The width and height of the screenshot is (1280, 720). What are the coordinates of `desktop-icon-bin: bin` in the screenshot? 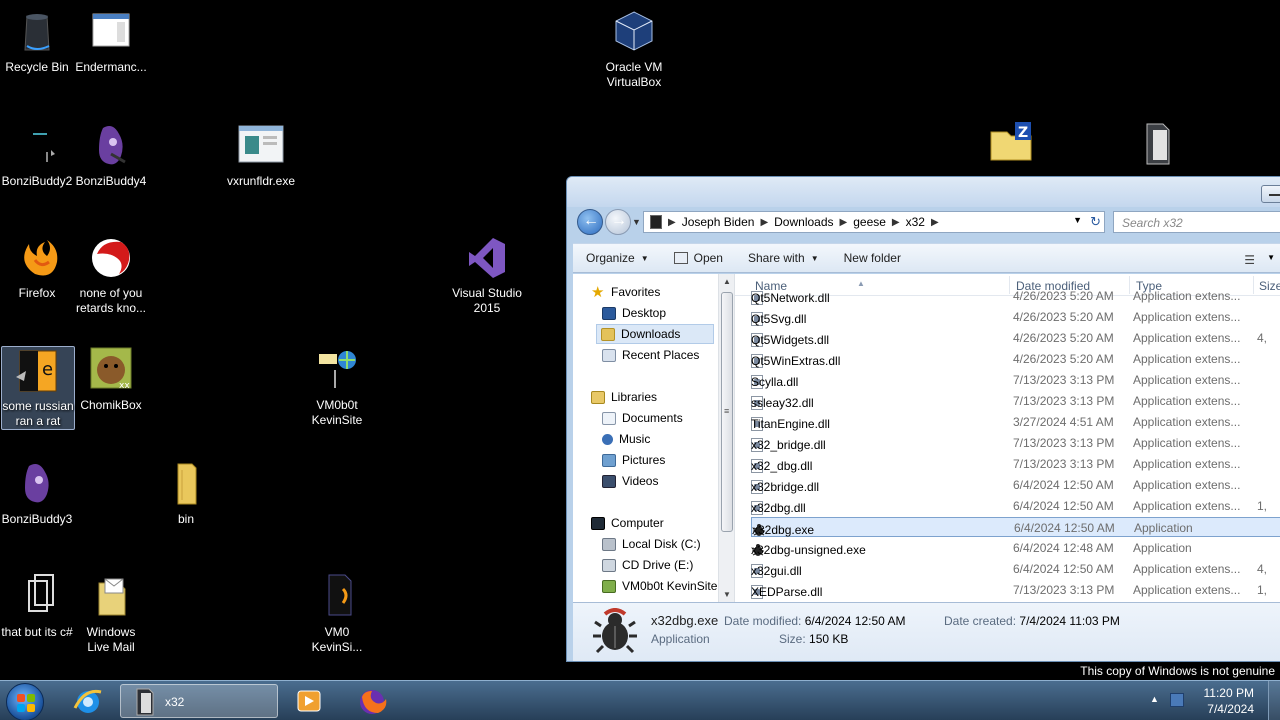 It's located at (186, 493).